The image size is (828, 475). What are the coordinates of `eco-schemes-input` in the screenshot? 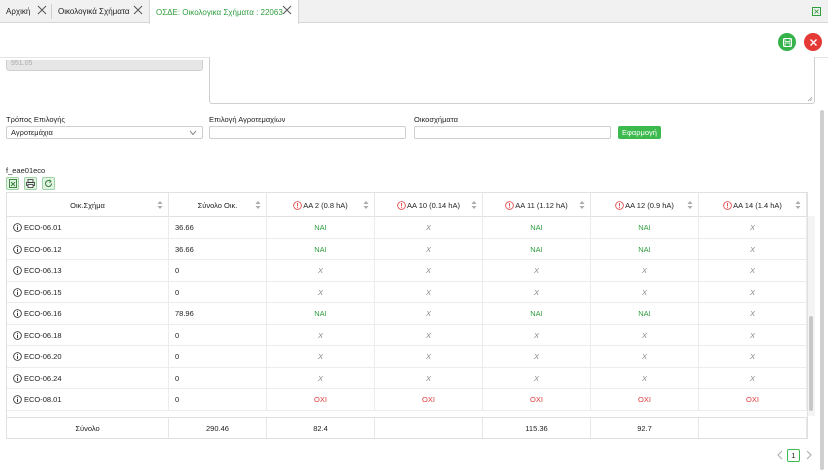 It's located at (512, 132).